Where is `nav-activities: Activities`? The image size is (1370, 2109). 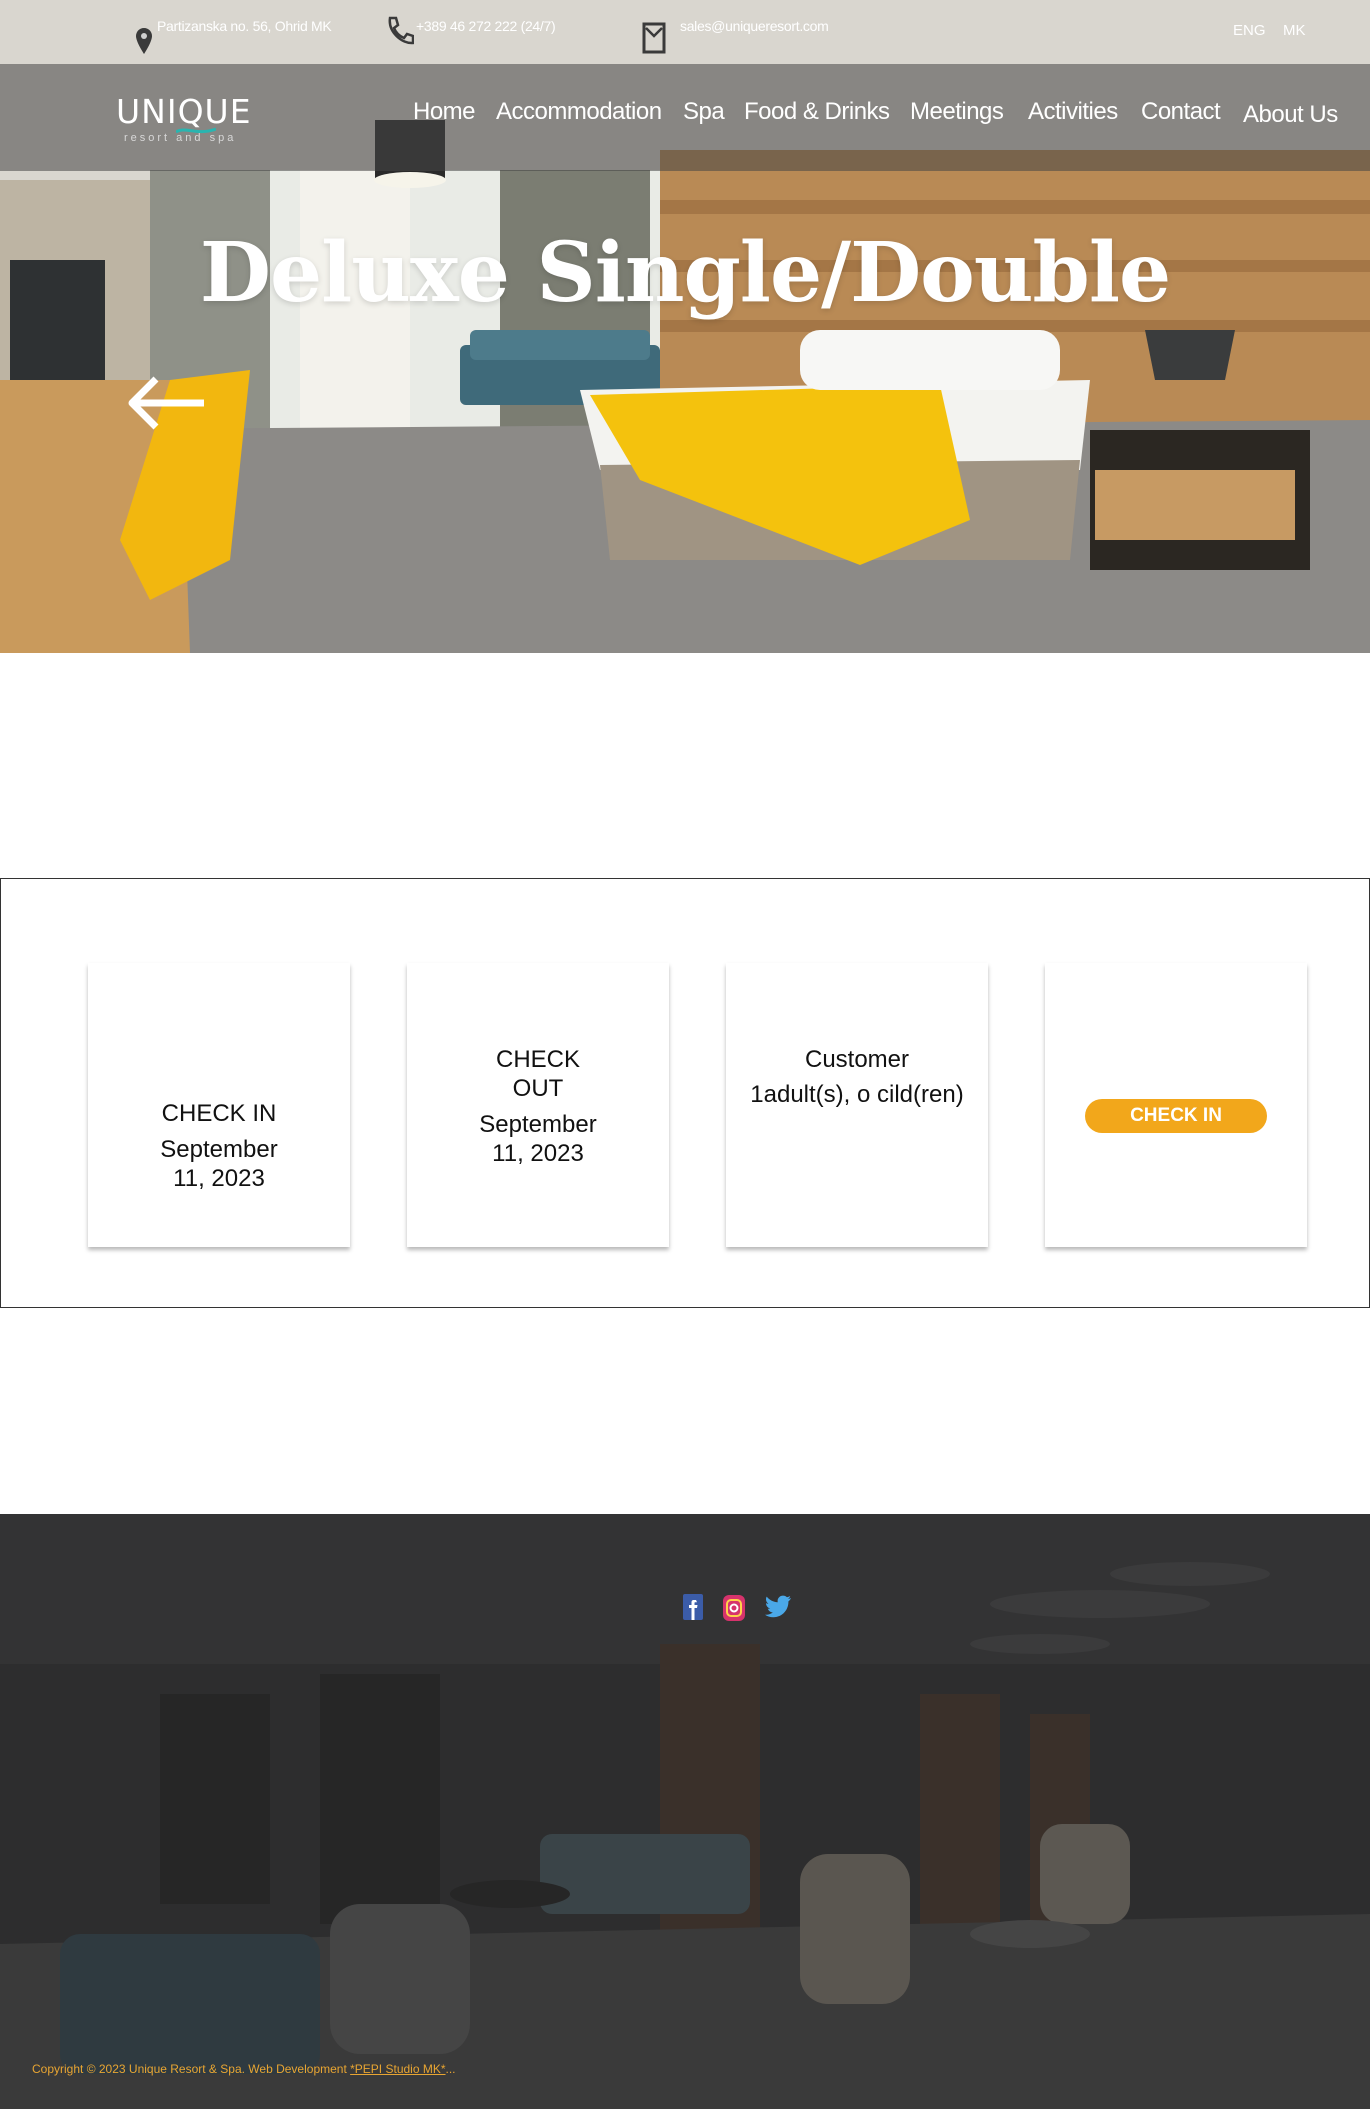 nav-activities: Activities is located at coordinates (1073, 112).